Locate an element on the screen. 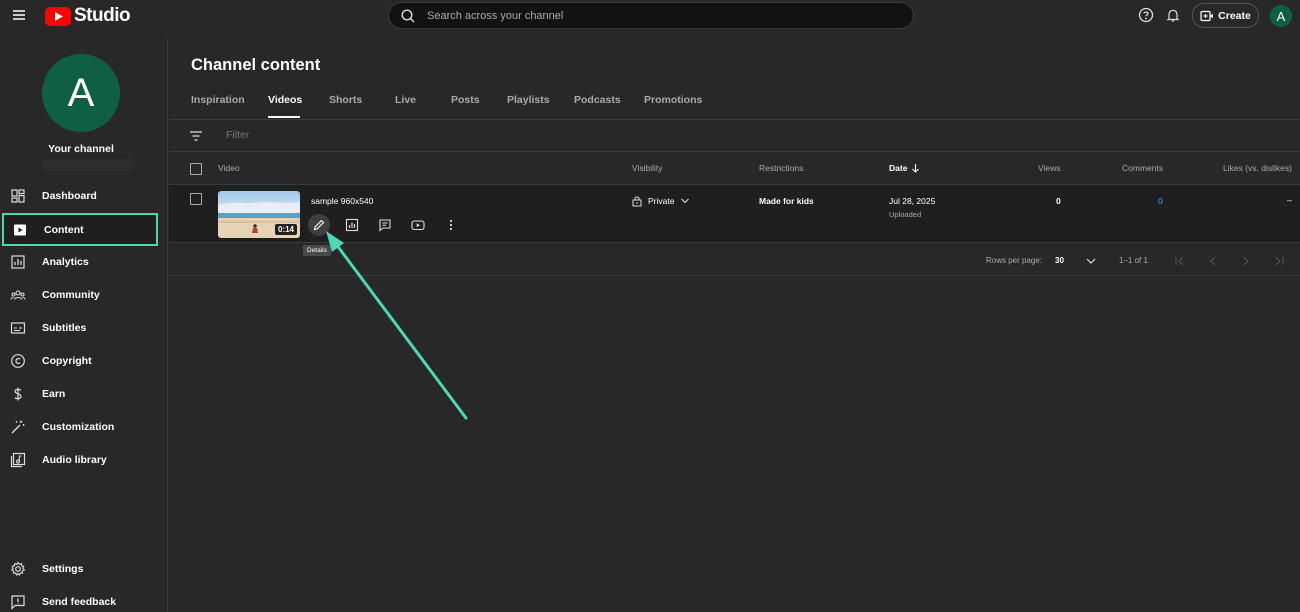 The width and height of the screenshot is (1300, 612). settings-icon is located at coordinates (18, 568).